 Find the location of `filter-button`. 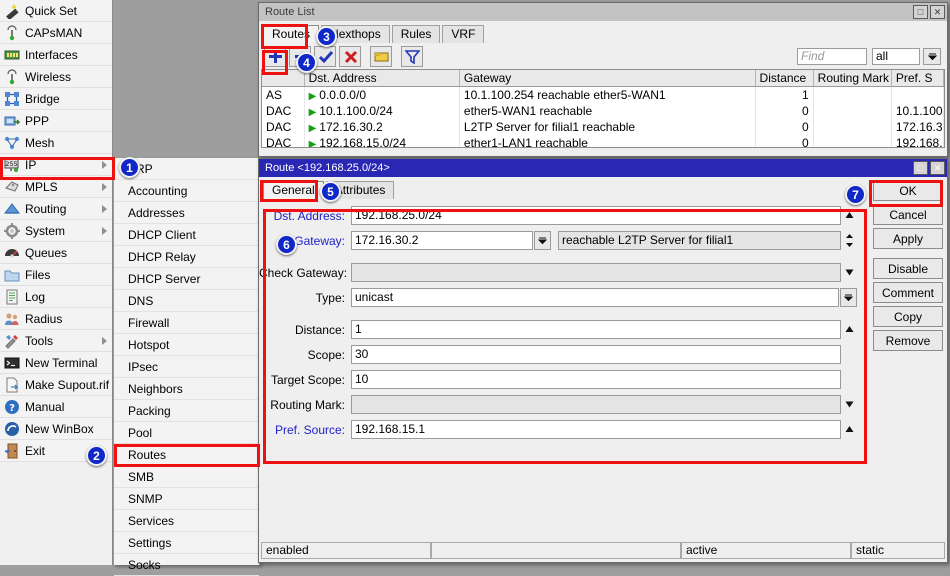

filter-button is located at coordinates (412, 56).